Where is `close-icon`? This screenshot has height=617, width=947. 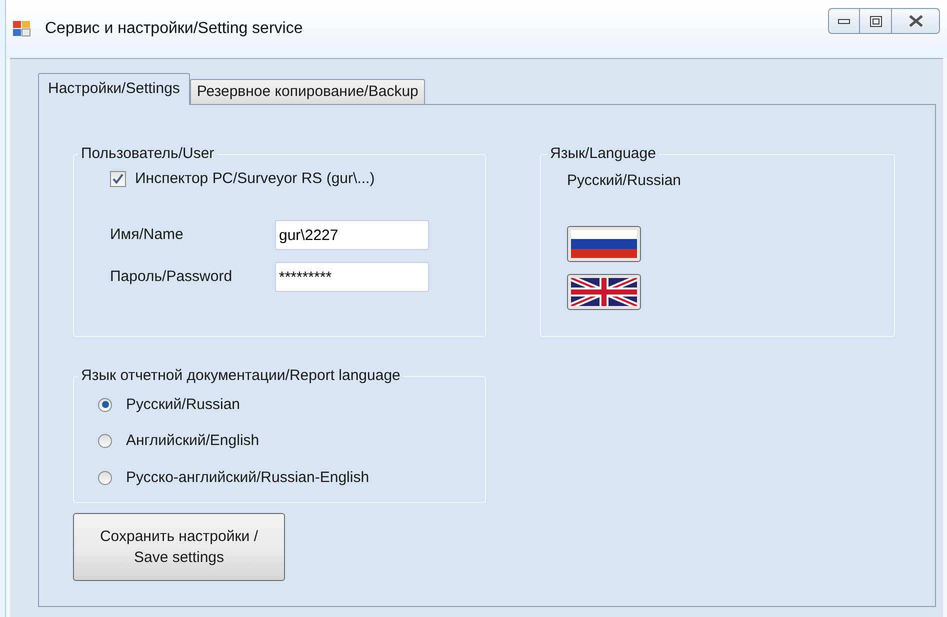 close-icon is located at coordinates (915, 21).